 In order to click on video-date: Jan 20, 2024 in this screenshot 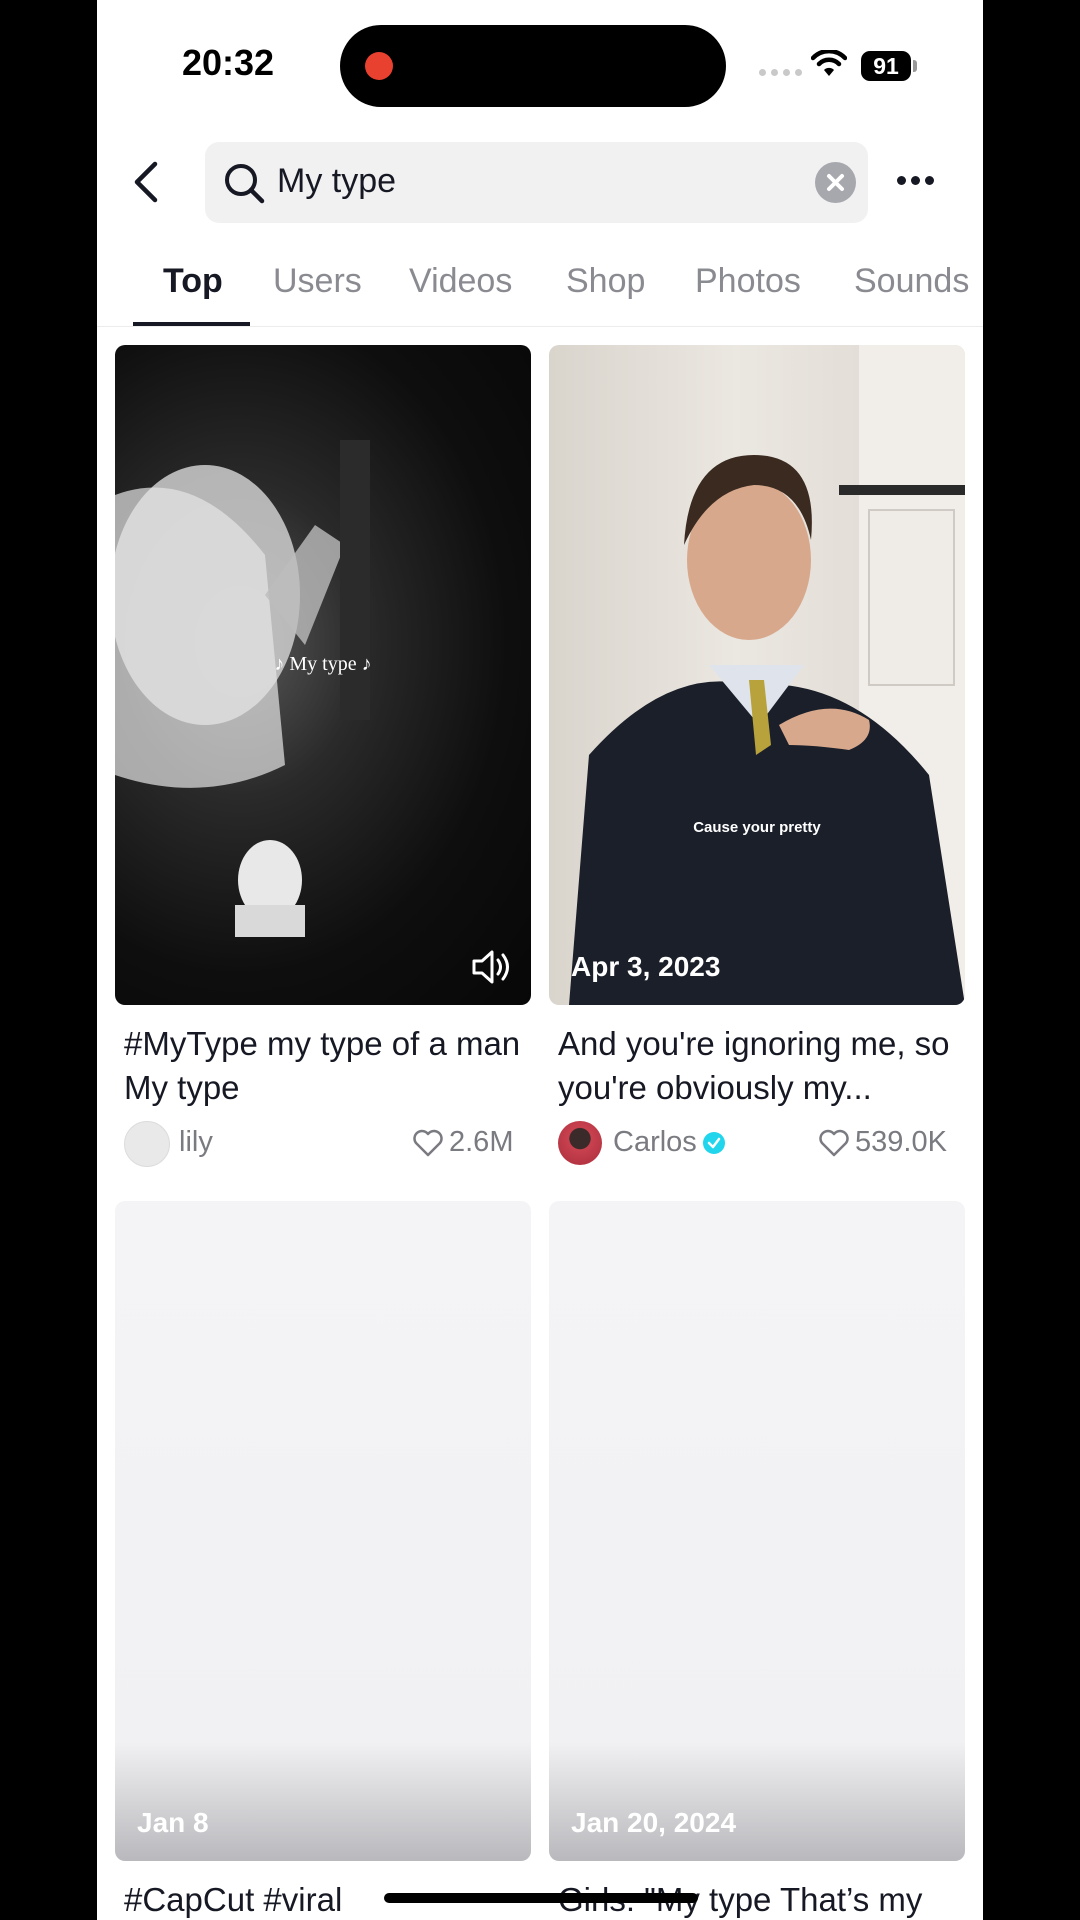, I will do `click(654, 1822)`.